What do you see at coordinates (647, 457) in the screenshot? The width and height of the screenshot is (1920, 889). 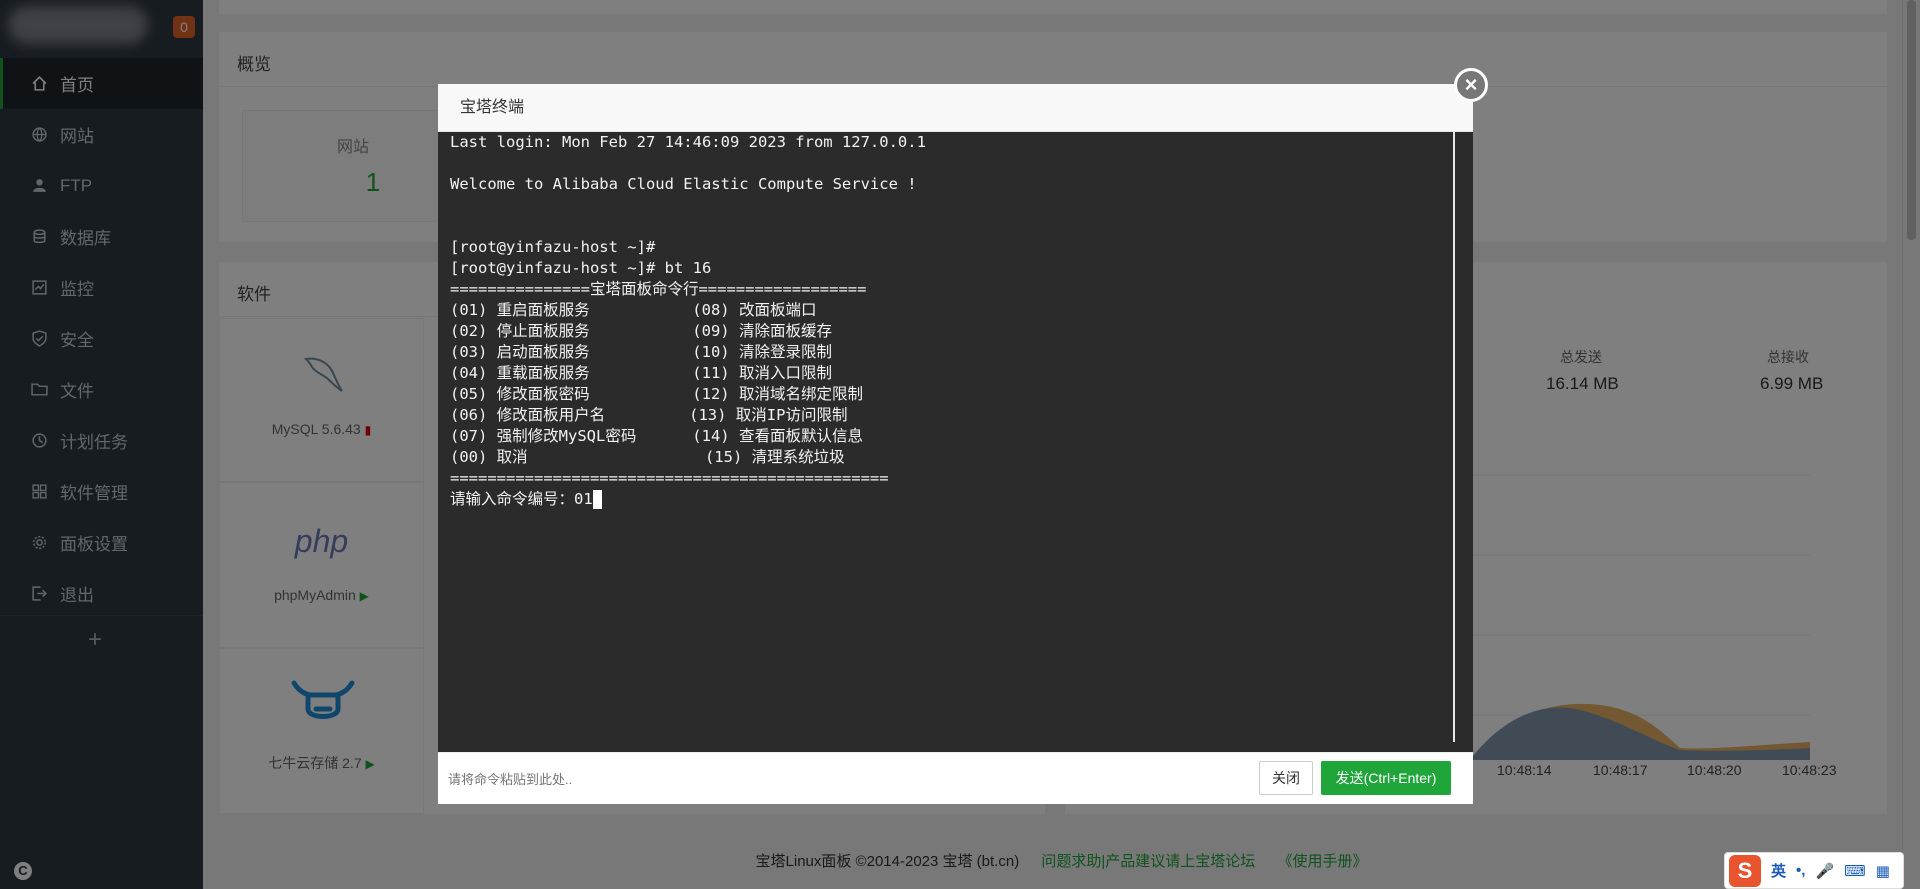 I see `terminal-line: (00) 取消 (15) 清理系统垃圾` at bounding box center [647, 457].